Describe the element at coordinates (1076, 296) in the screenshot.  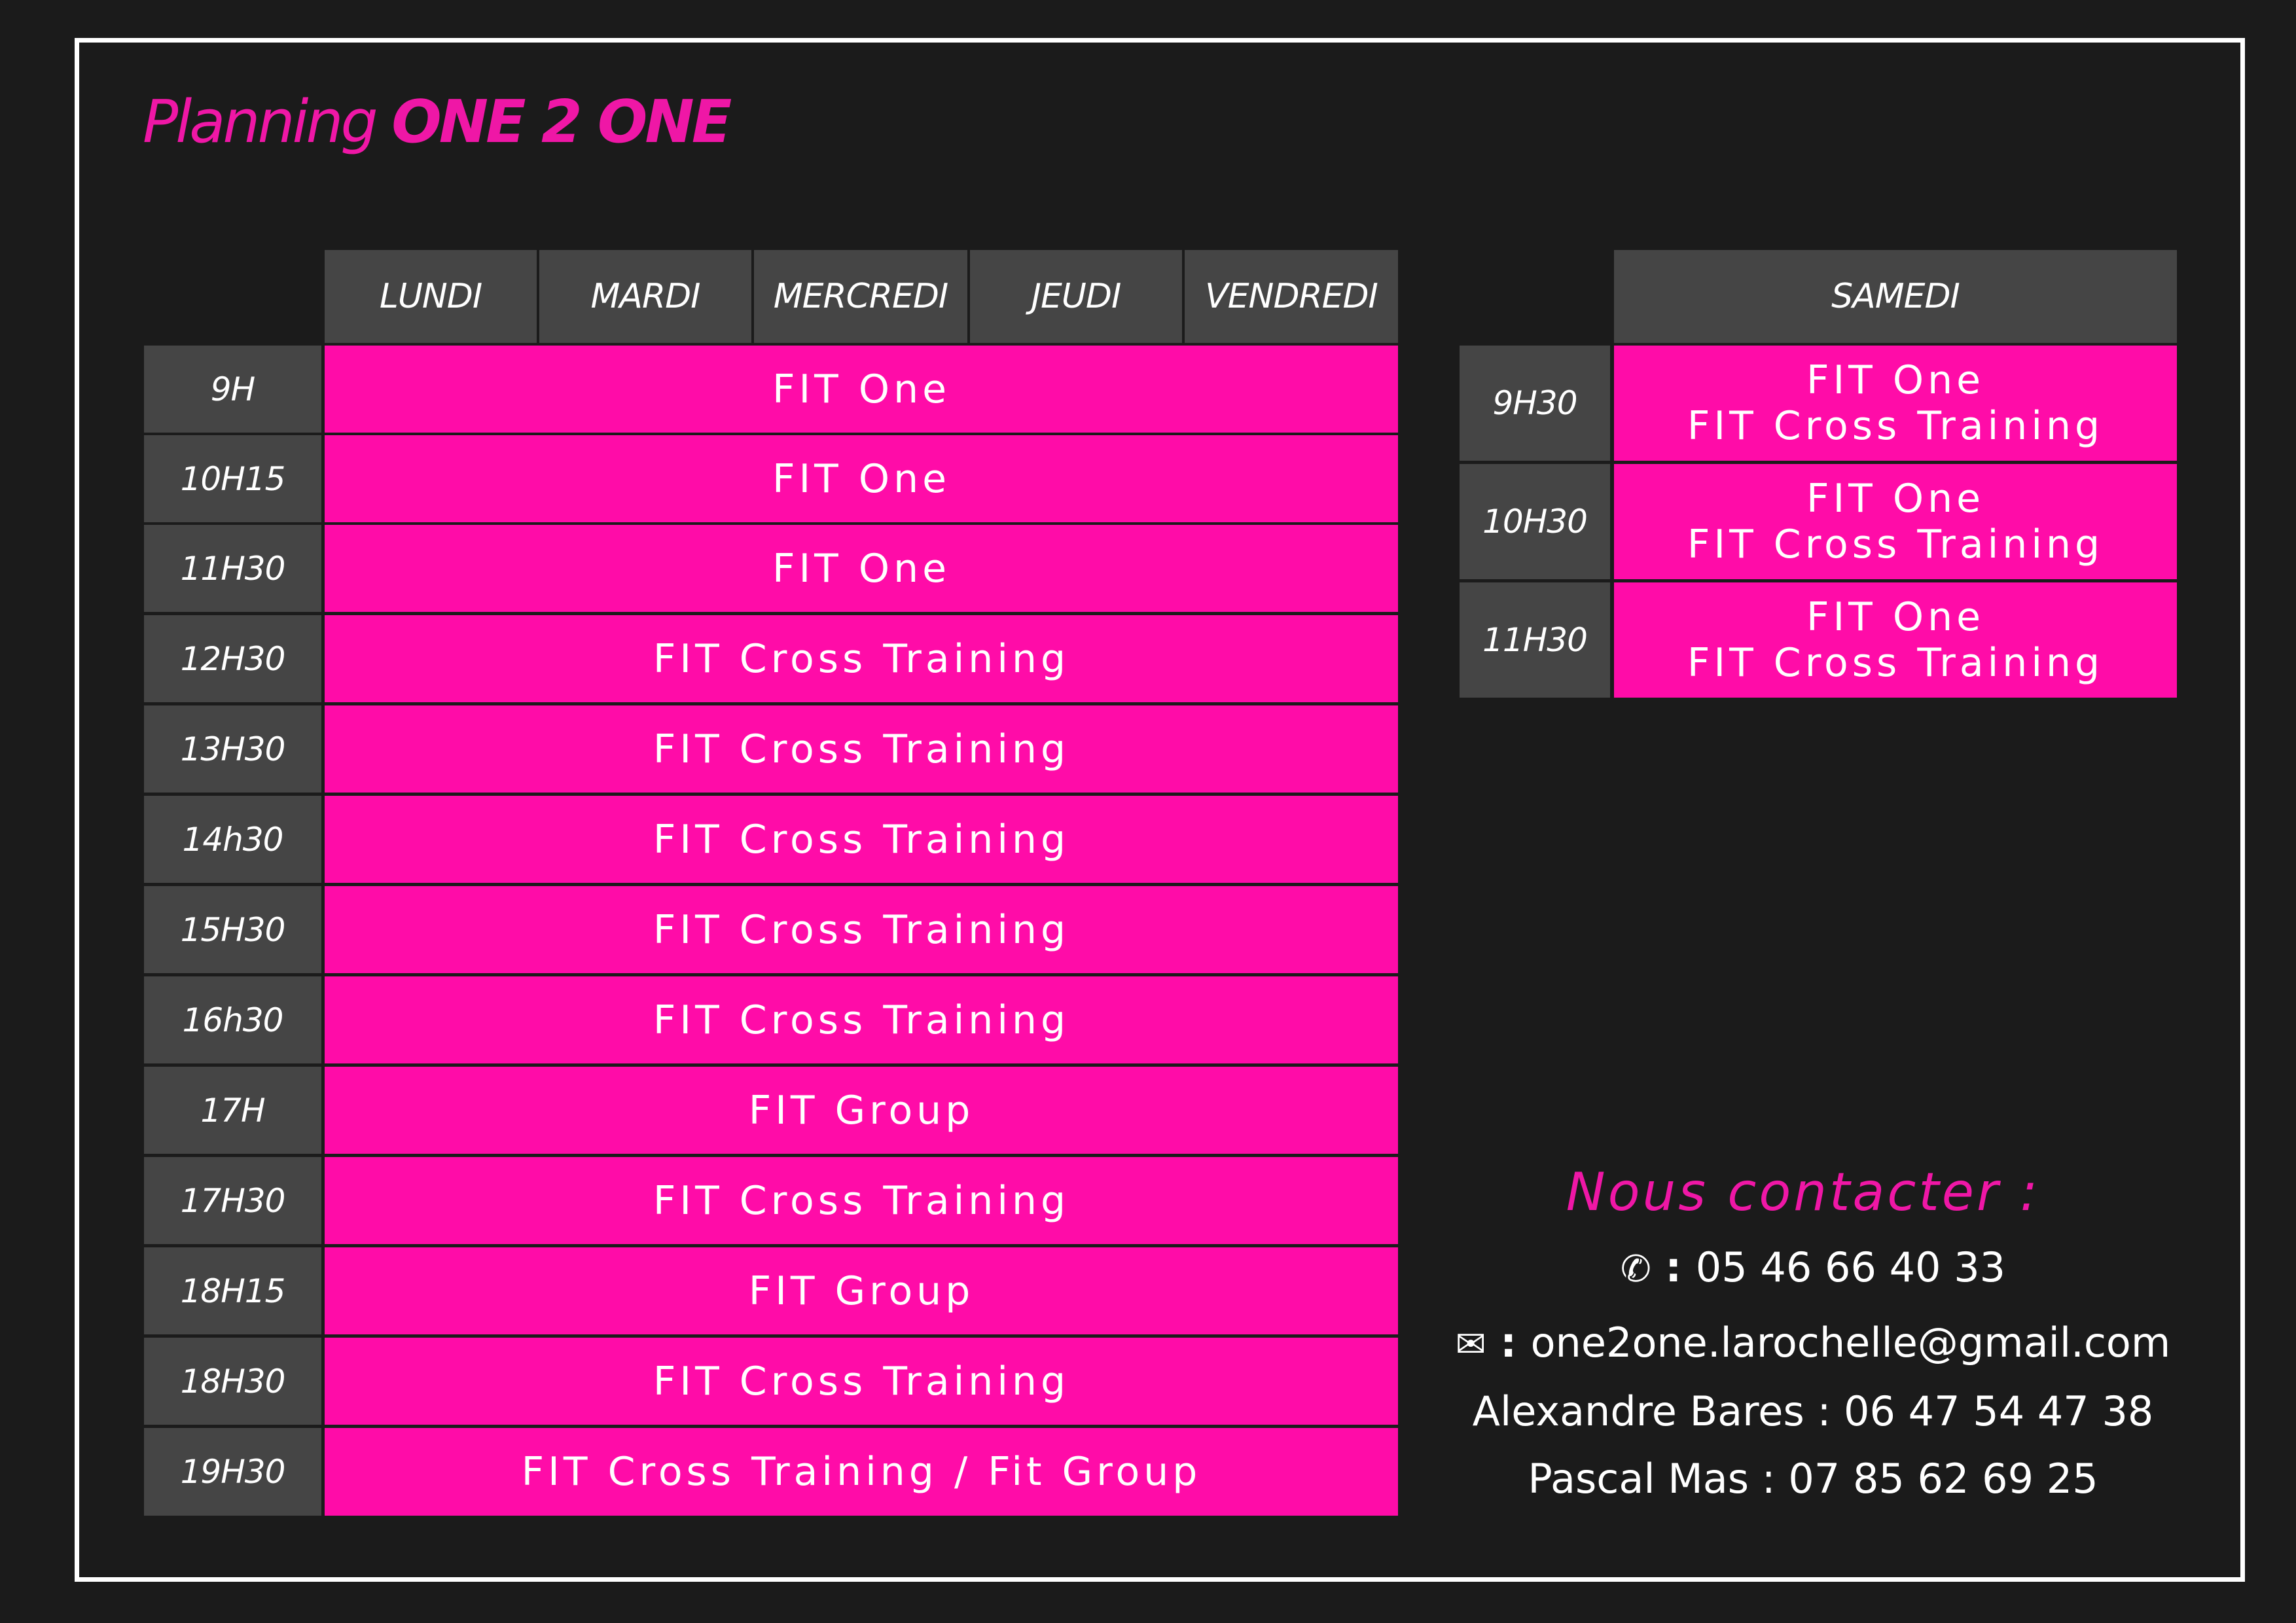
I see `header-jeudi: JEUDI` at that location.